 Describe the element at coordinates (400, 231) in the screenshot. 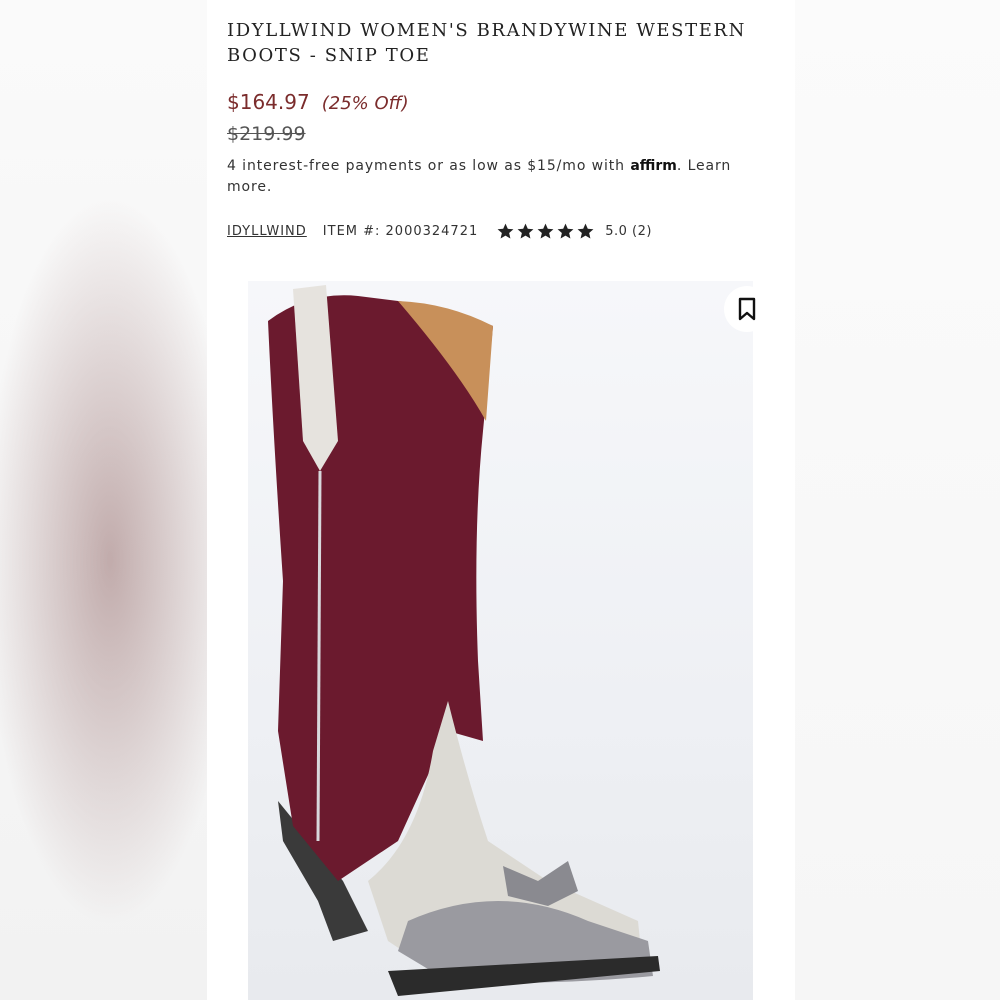

I see `item-number: ITEM #: 2000324721` at that location.